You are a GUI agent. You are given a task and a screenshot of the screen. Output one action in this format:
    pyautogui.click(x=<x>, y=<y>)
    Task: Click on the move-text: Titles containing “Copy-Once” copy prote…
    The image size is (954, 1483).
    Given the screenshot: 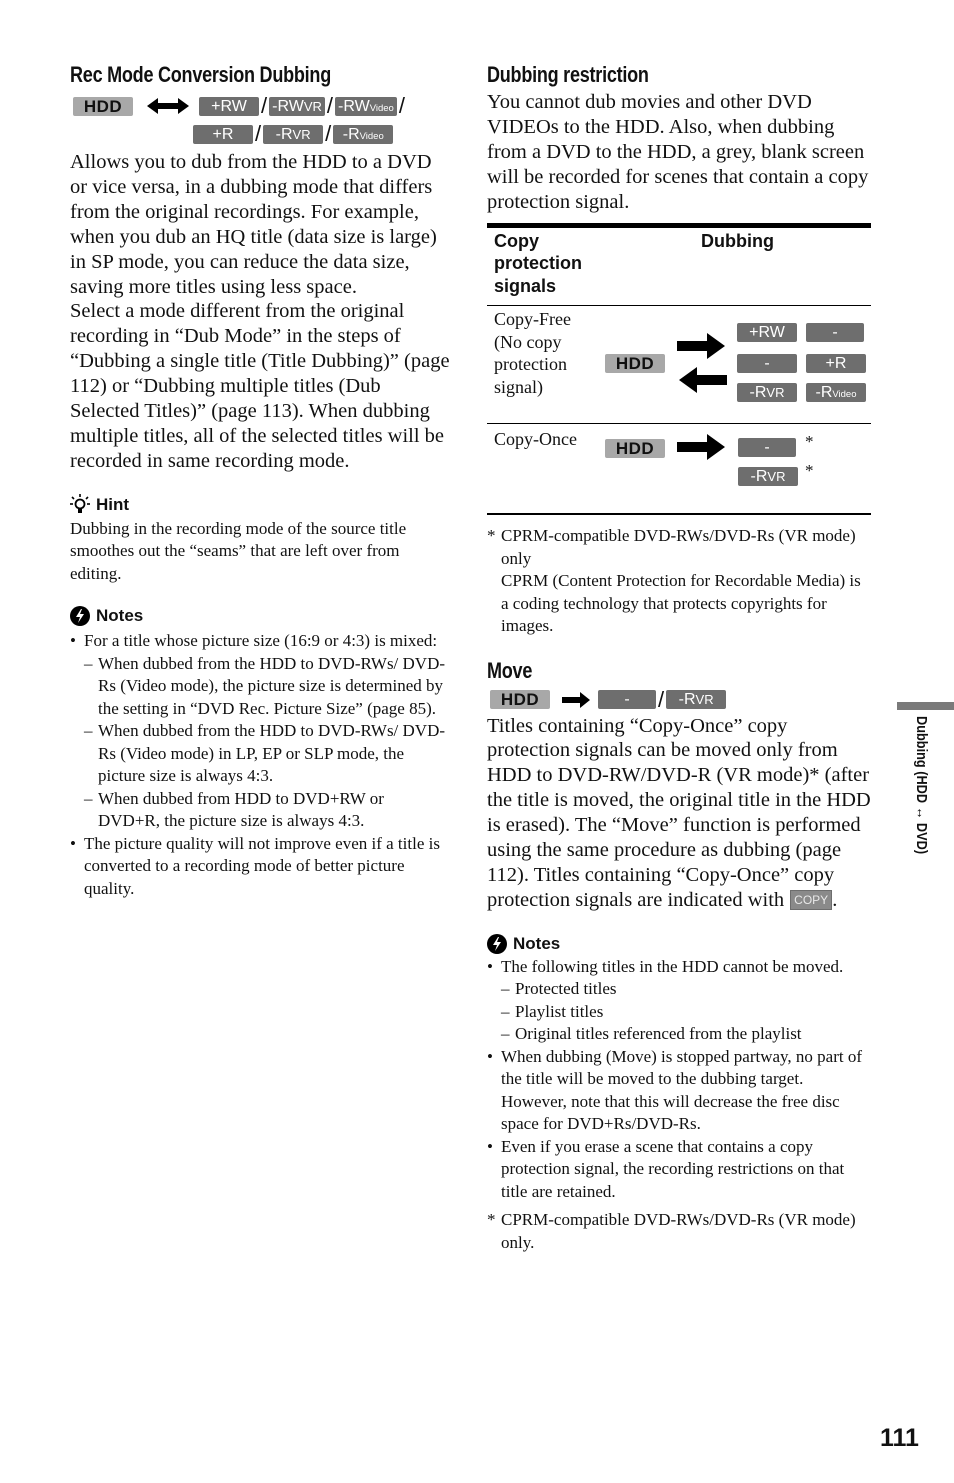 What is the action you would take?
    pyautogui.click(x=679, y=812)
    